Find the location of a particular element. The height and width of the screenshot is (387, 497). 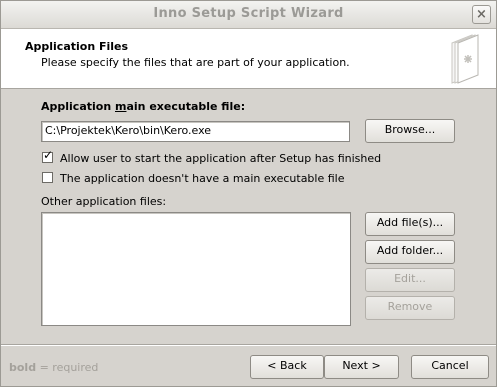

required-legend: bold = required is located at coordinates (53, 367).